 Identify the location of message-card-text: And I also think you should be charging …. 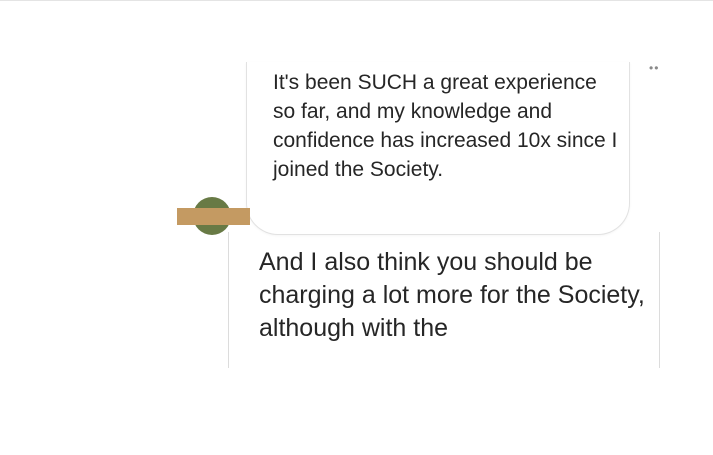
(452, 295).